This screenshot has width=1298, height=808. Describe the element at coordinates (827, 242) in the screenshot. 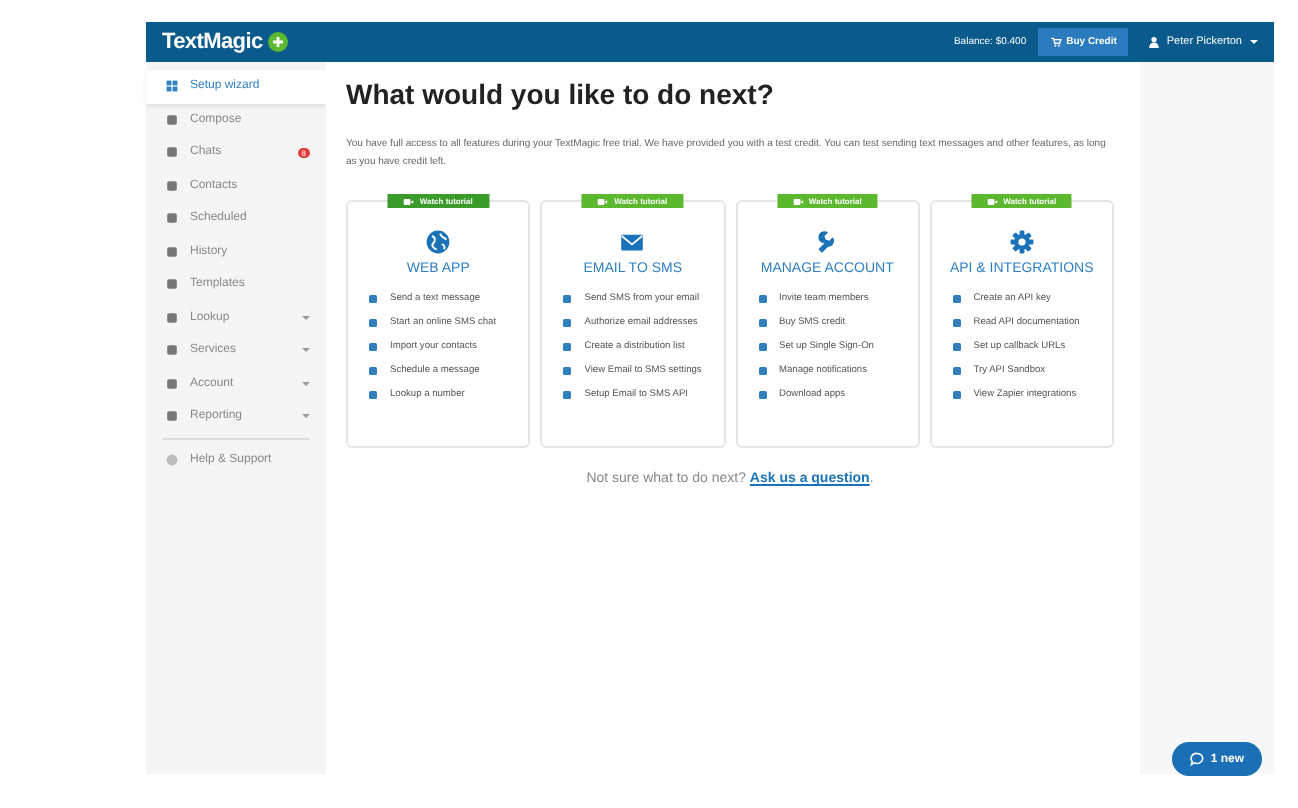

I see `wrench-icon` at that location.